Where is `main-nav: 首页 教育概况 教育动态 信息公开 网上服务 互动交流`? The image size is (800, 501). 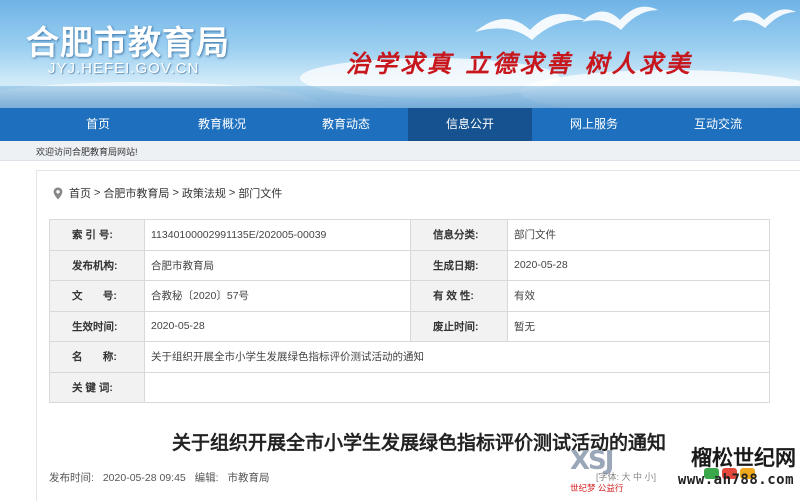 main-nav: 首页 教育概况 教育动态 信息公开 网上服务 互动交流 is located at coordinates (400, 124).